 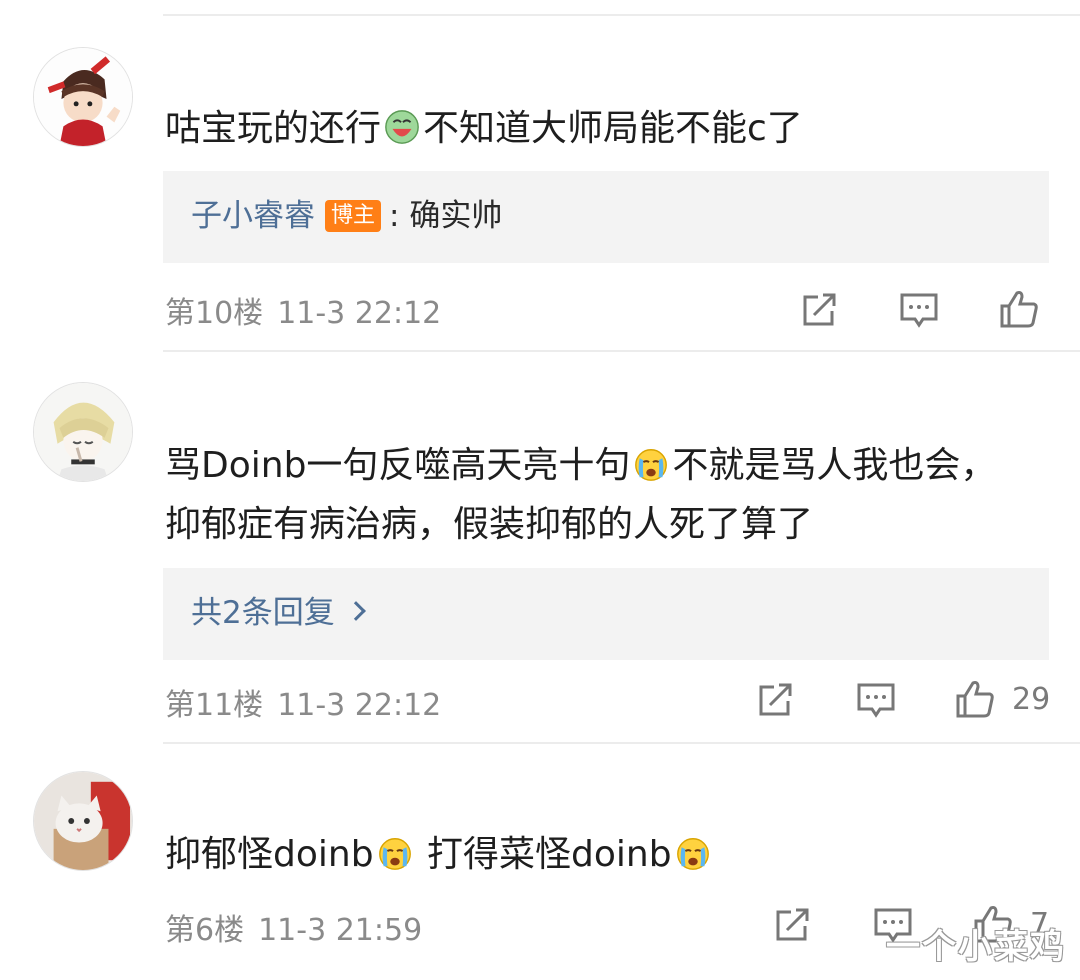 What do you see at coordinates (340, 930) in the screenshot?
I see `timestamp: 11-3 21:59` at bounding box center [340, 930].